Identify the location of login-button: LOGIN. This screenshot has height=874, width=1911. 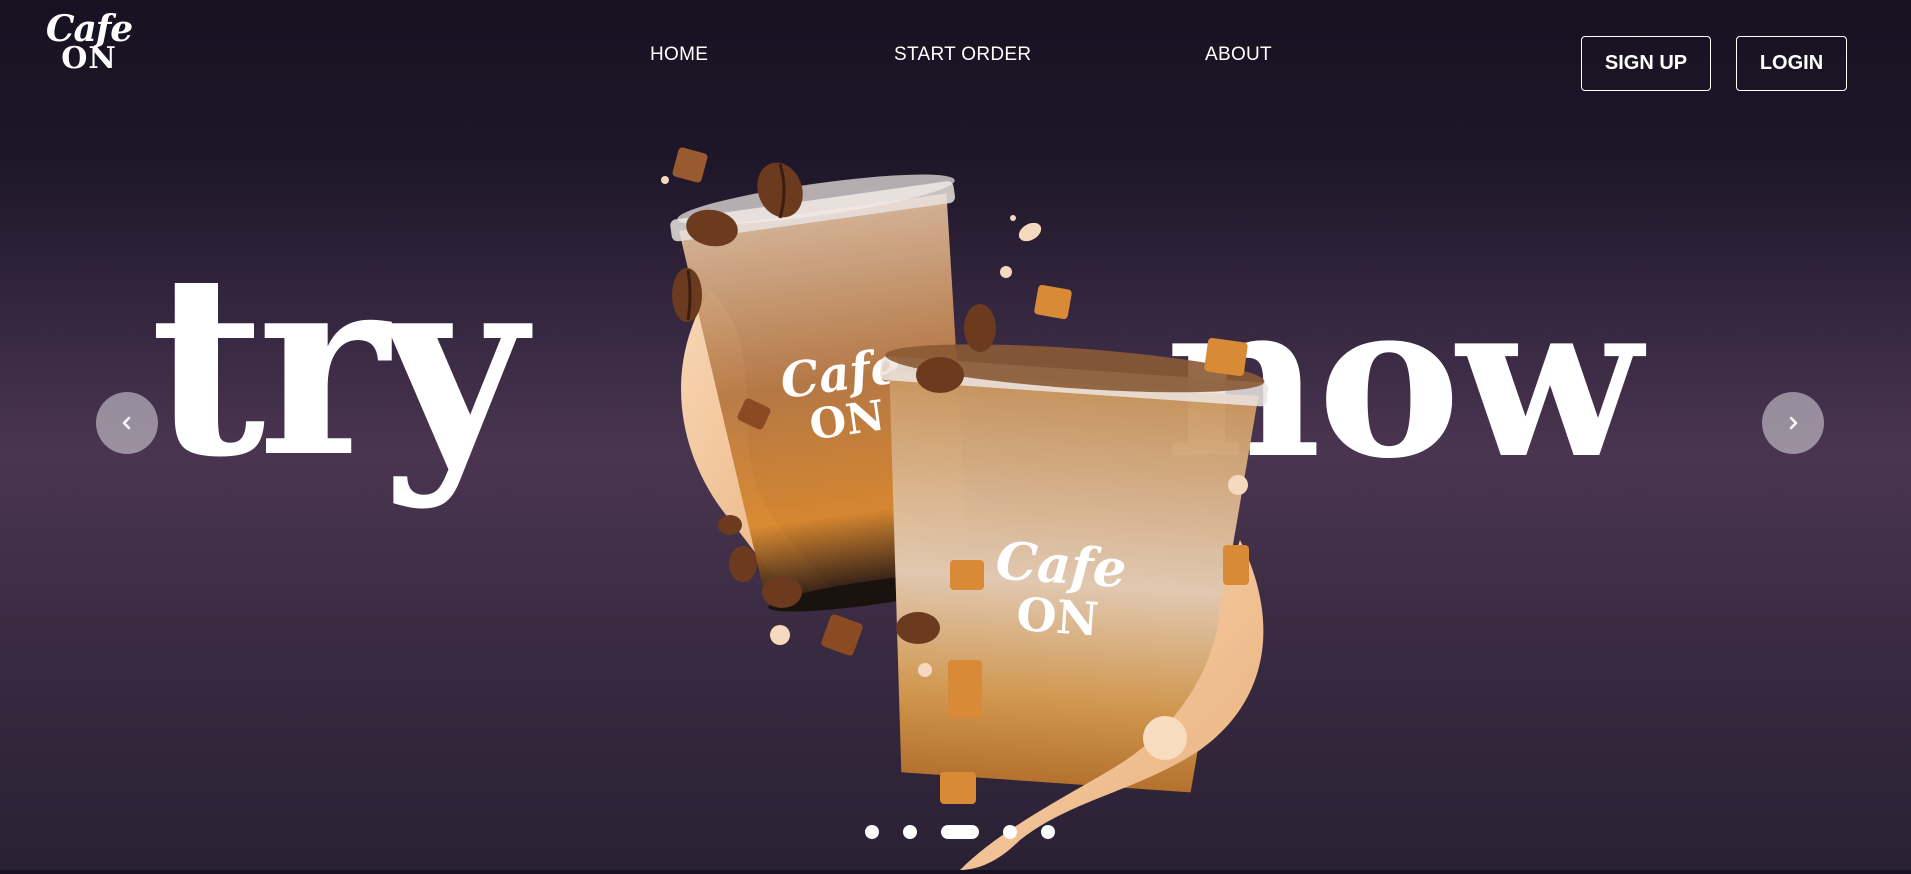
(1791, 63).